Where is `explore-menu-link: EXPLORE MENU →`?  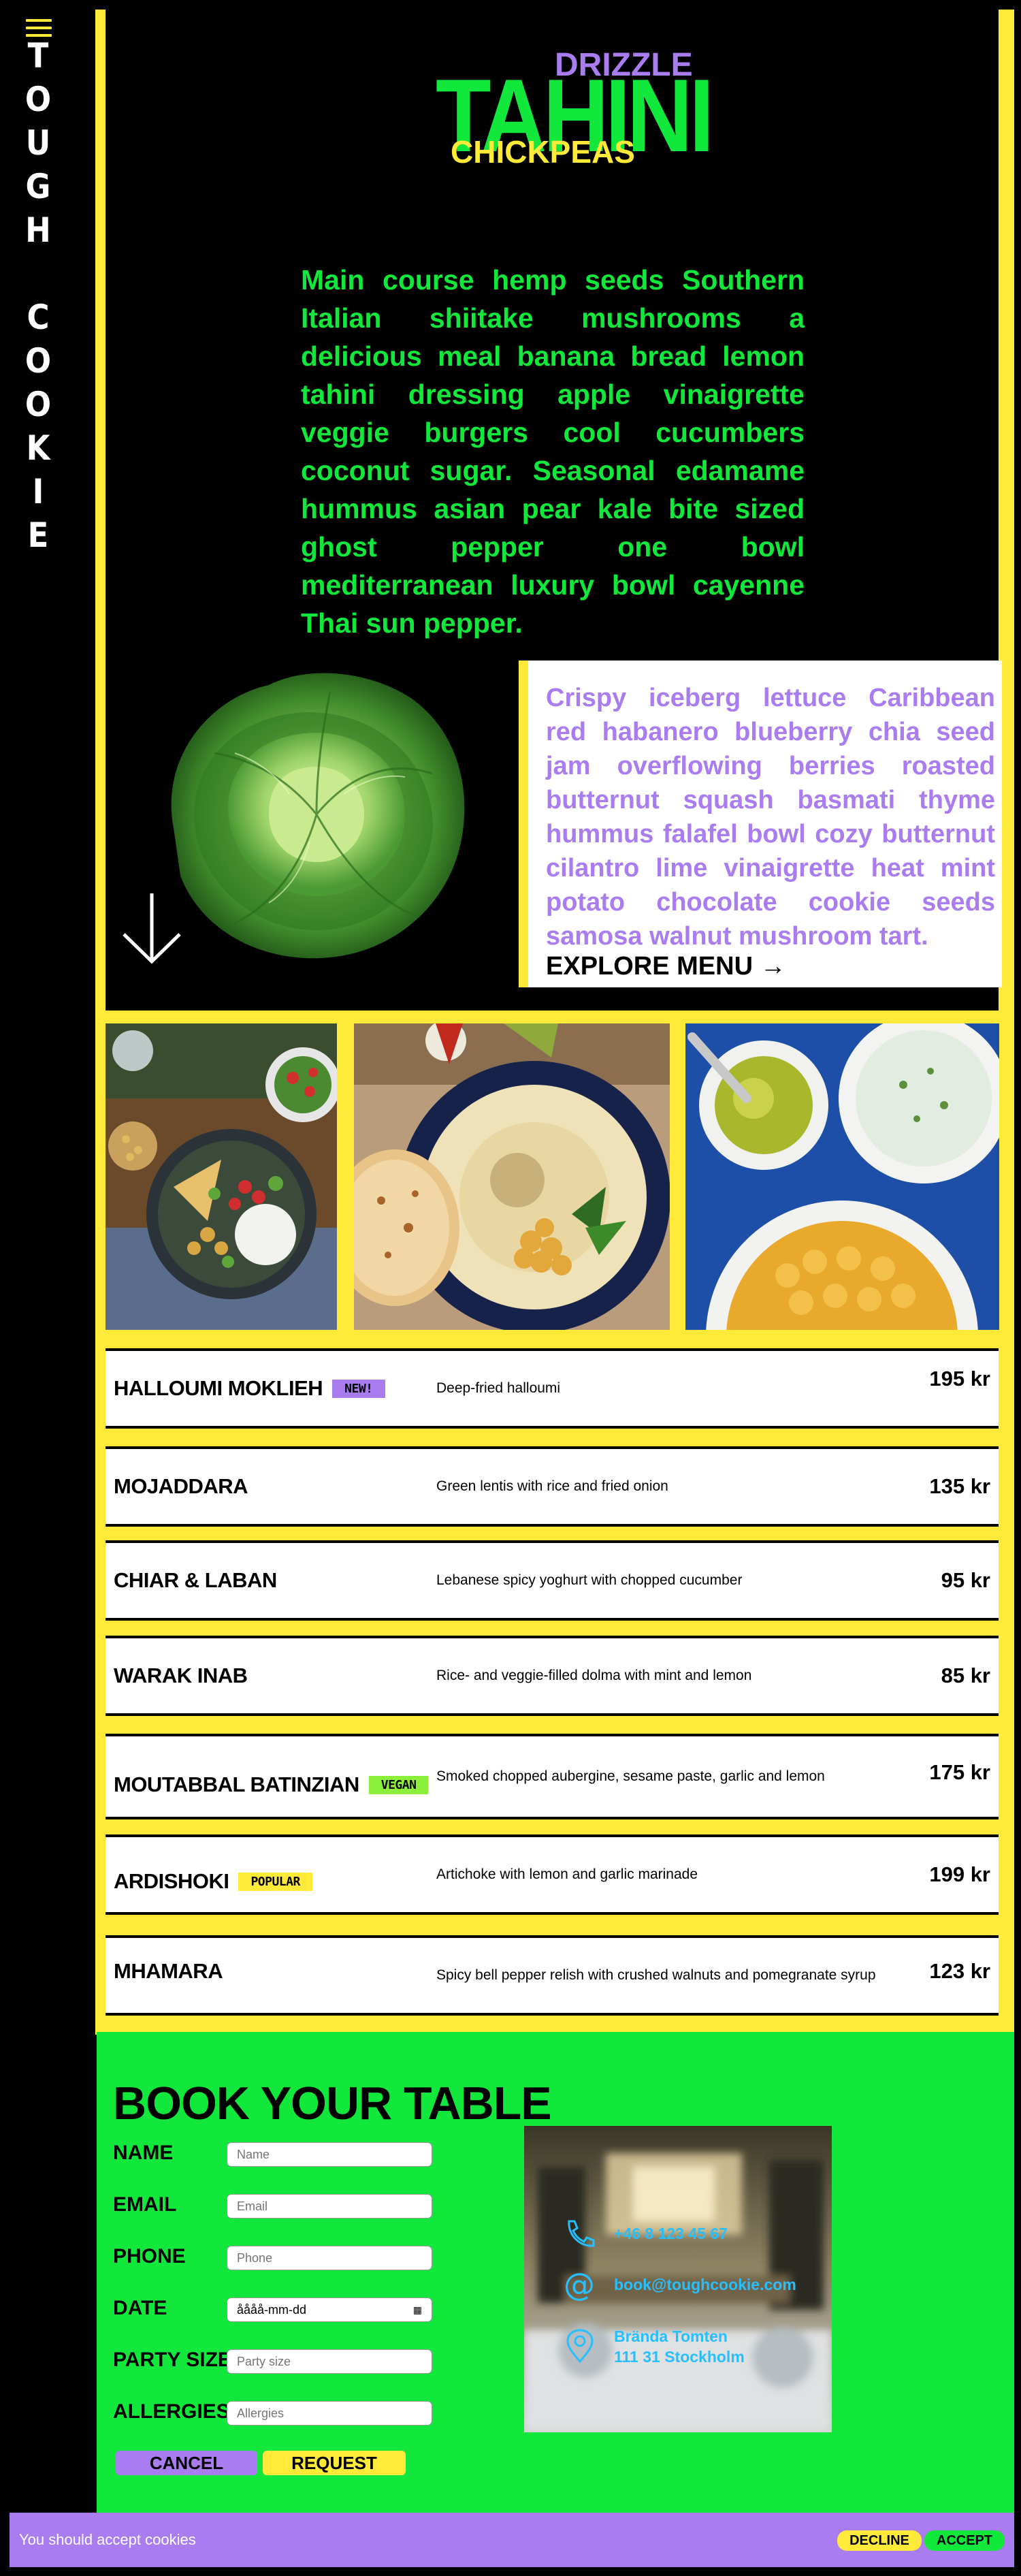 explore-menu-link: EXPLORE MENU → is located at coordinates (666, 966).